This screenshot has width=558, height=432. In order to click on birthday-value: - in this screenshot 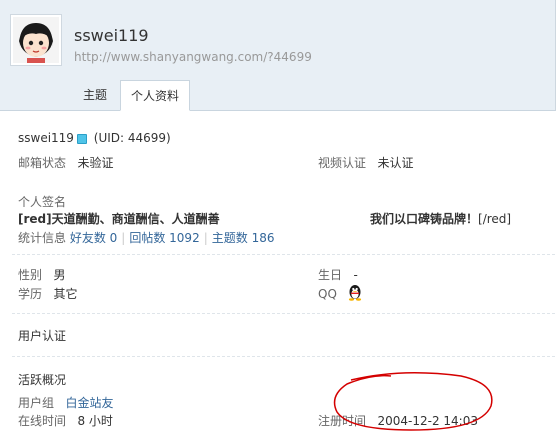, I will do `click(355, 275)`.